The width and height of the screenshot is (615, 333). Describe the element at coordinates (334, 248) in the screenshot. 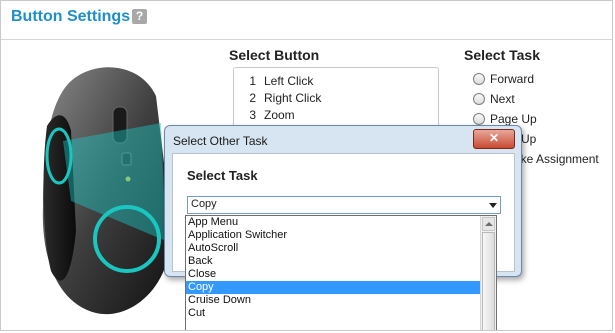

I see `dropdown-option: AutoScroll` at that location.